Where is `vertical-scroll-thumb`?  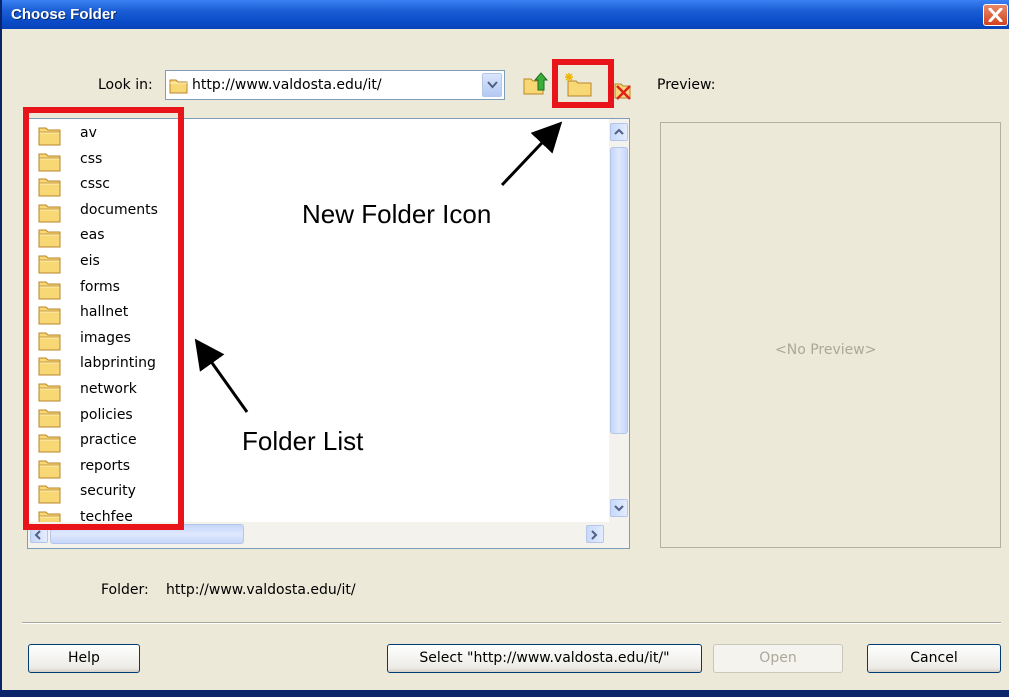
vertical-scroll-thumb is located at coordinates (619, 290).